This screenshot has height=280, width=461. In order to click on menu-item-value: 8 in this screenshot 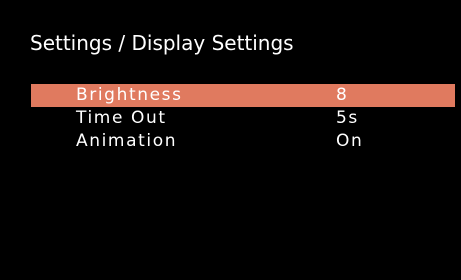, I will do `click(342, 95)`.